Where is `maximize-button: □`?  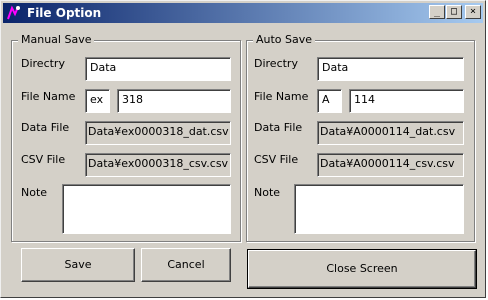
maximize-button: □ is located at coordinates (454, 12).